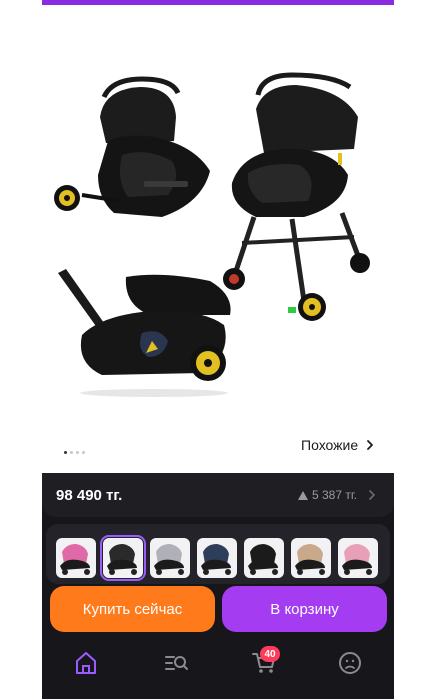 The width and height of the screenshot is (440, 699). I want to click on price-change-link: 5 387 тг., so click(337, 495).